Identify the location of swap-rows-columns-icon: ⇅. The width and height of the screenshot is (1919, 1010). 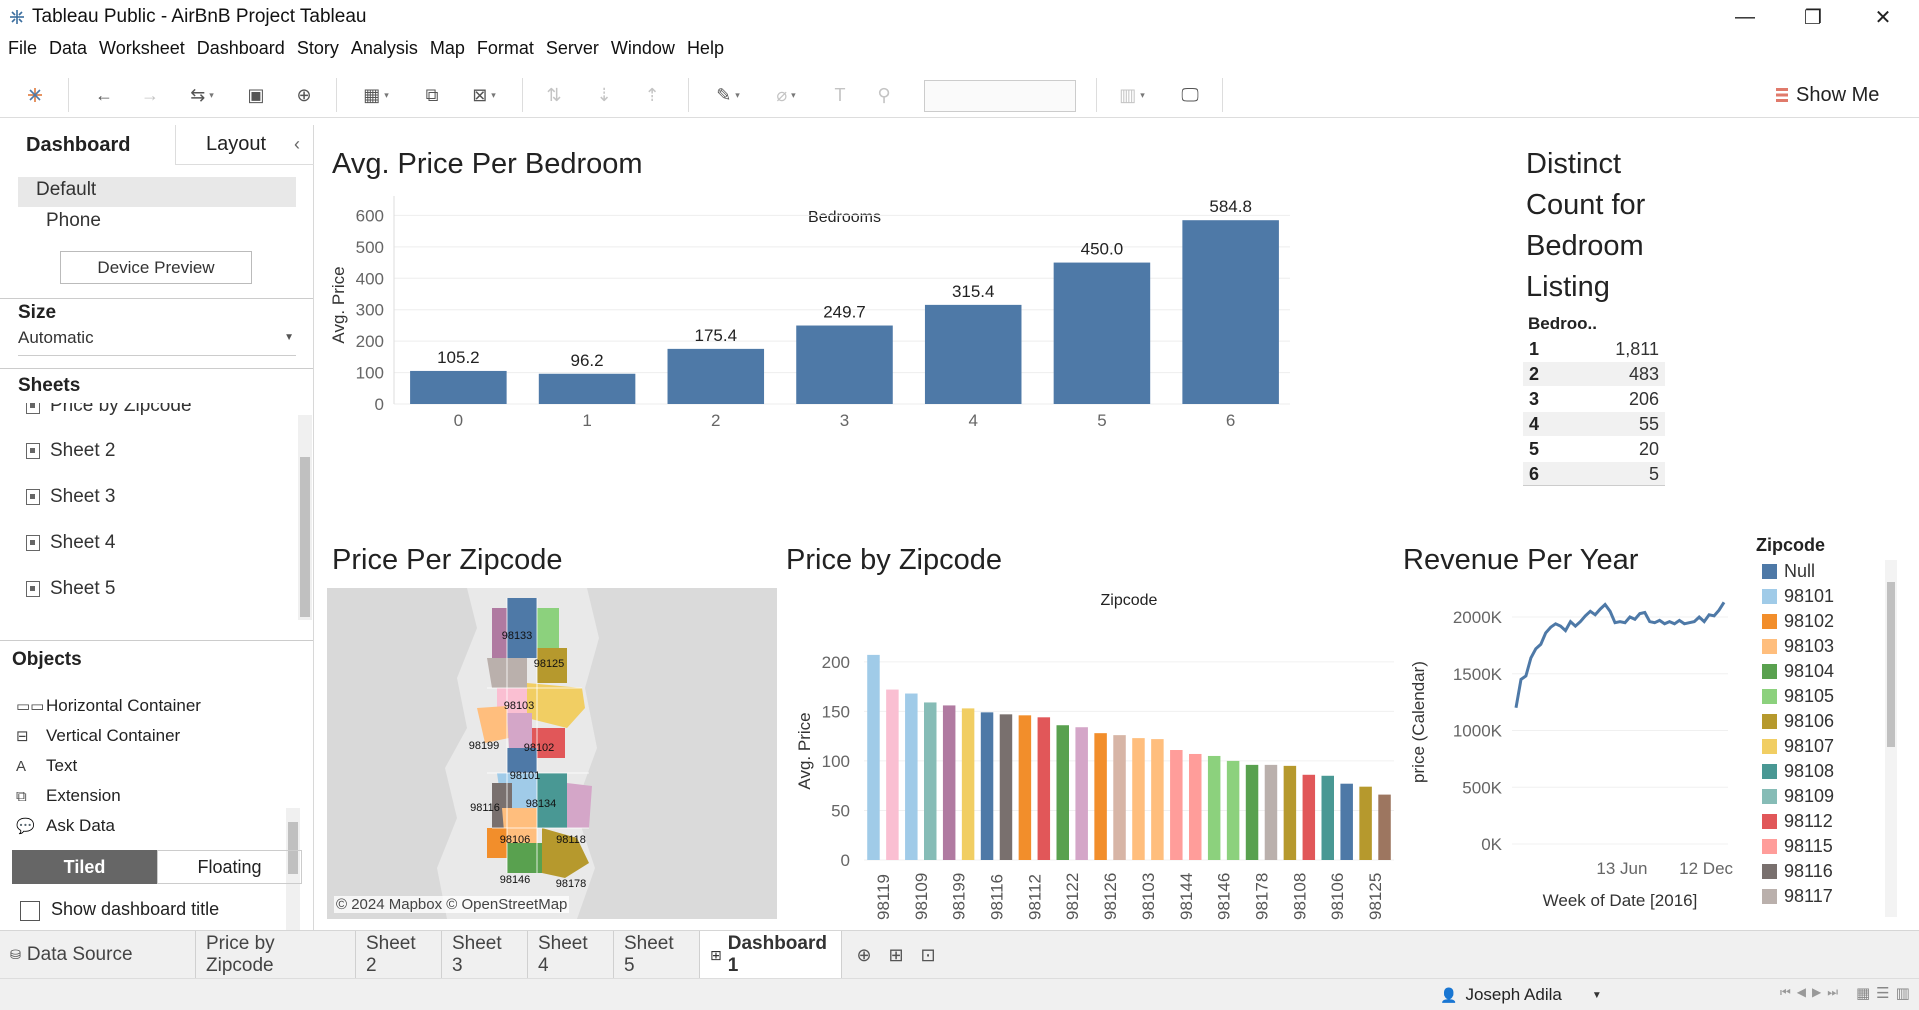
(554, 95).